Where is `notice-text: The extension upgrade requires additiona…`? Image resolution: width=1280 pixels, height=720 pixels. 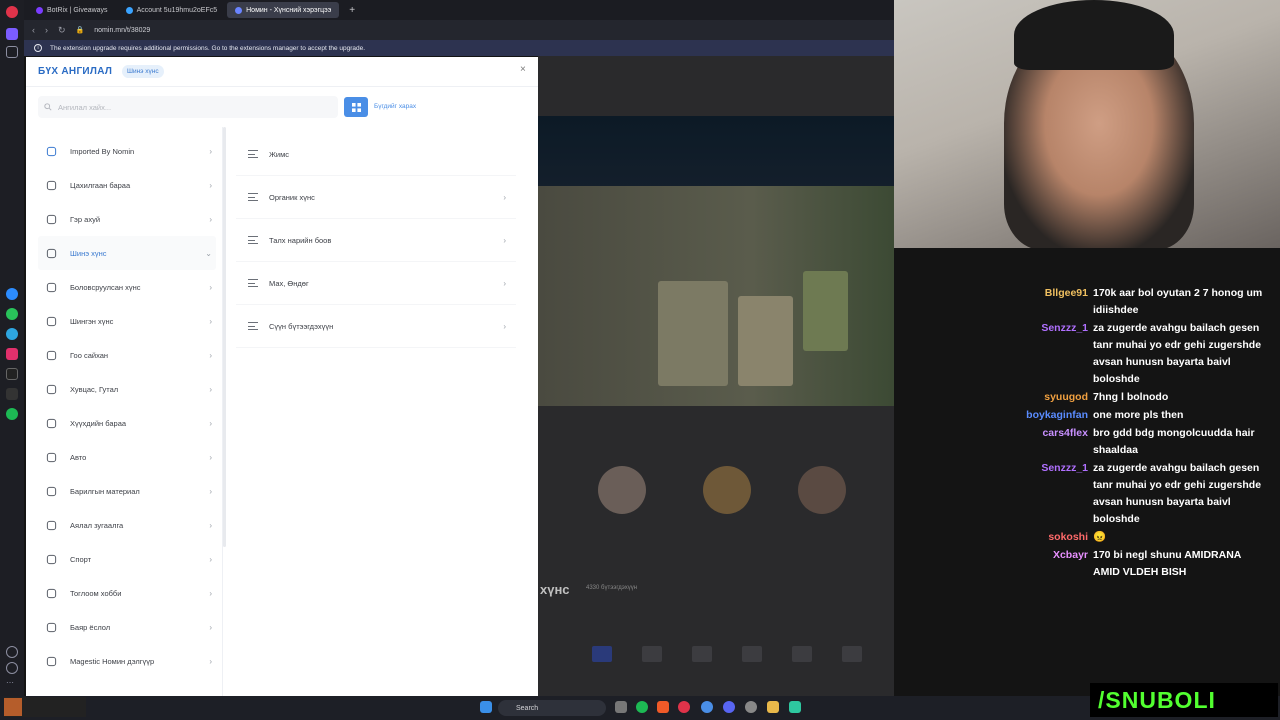 notice-text: The extension upgrade requires additiona… is located at coordinates (208, 48).